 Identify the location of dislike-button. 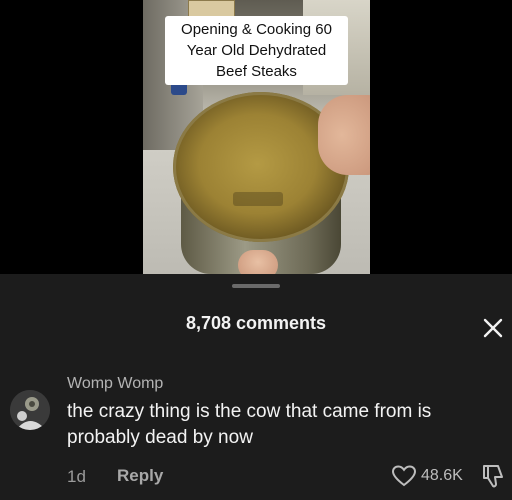
(493, 476).